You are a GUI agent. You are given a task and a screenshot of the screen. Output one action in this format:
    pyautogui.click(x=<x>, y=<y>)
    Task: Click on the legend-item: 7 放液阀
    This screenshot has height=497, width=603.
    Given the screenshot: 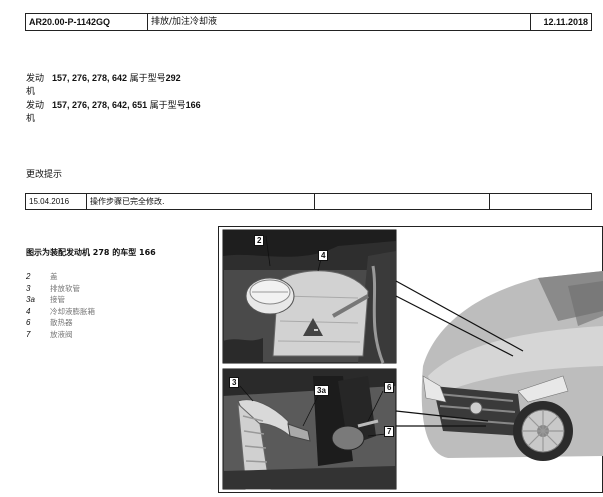 What is the action you would take?
    pyautogui.click(x=60, y=335)
    